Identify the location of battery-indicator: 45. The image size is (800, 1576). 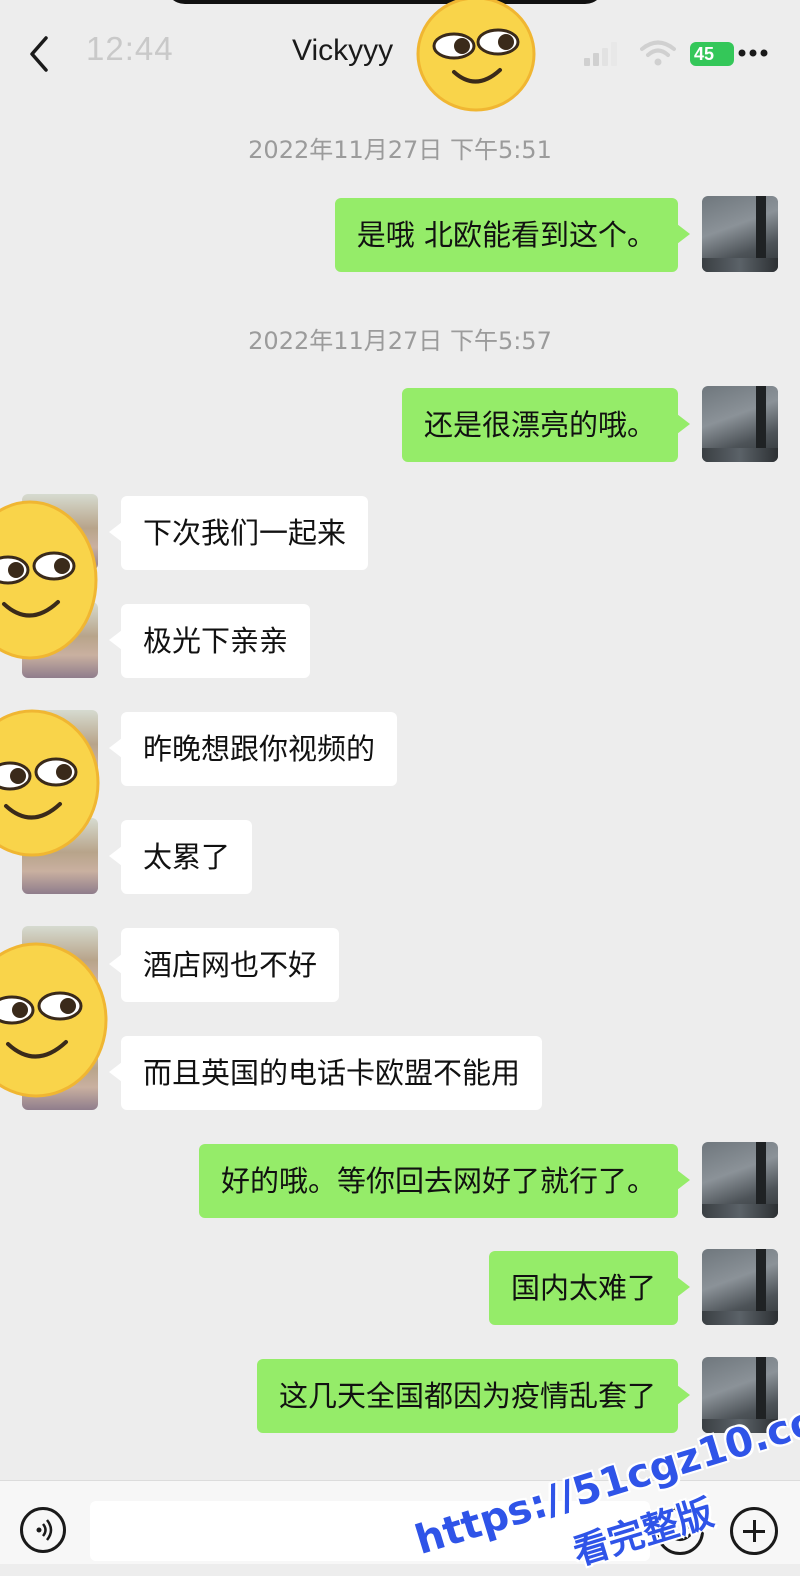
(712, 54).